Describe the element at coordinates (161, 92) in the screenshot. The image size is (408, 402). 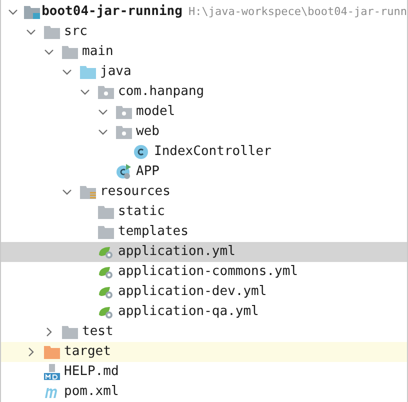
I see `node-label: com.hanpang` at that location.